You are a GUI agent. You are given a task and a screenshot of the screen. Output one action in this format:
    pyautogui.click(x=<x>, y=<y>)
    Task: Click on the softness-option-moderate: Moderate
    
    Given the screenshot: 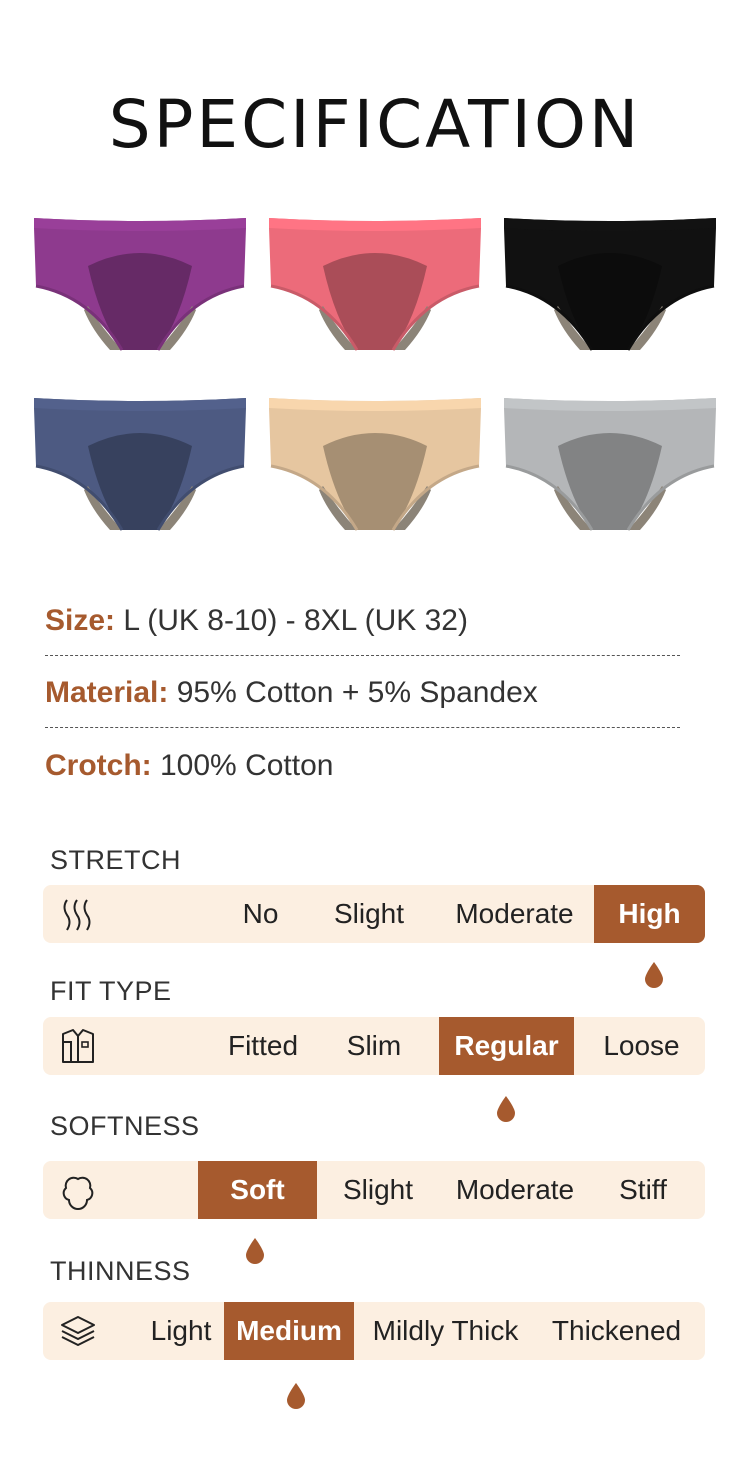 What is the action you would take?
    pyautogui.click(x=515, y=1190)
    